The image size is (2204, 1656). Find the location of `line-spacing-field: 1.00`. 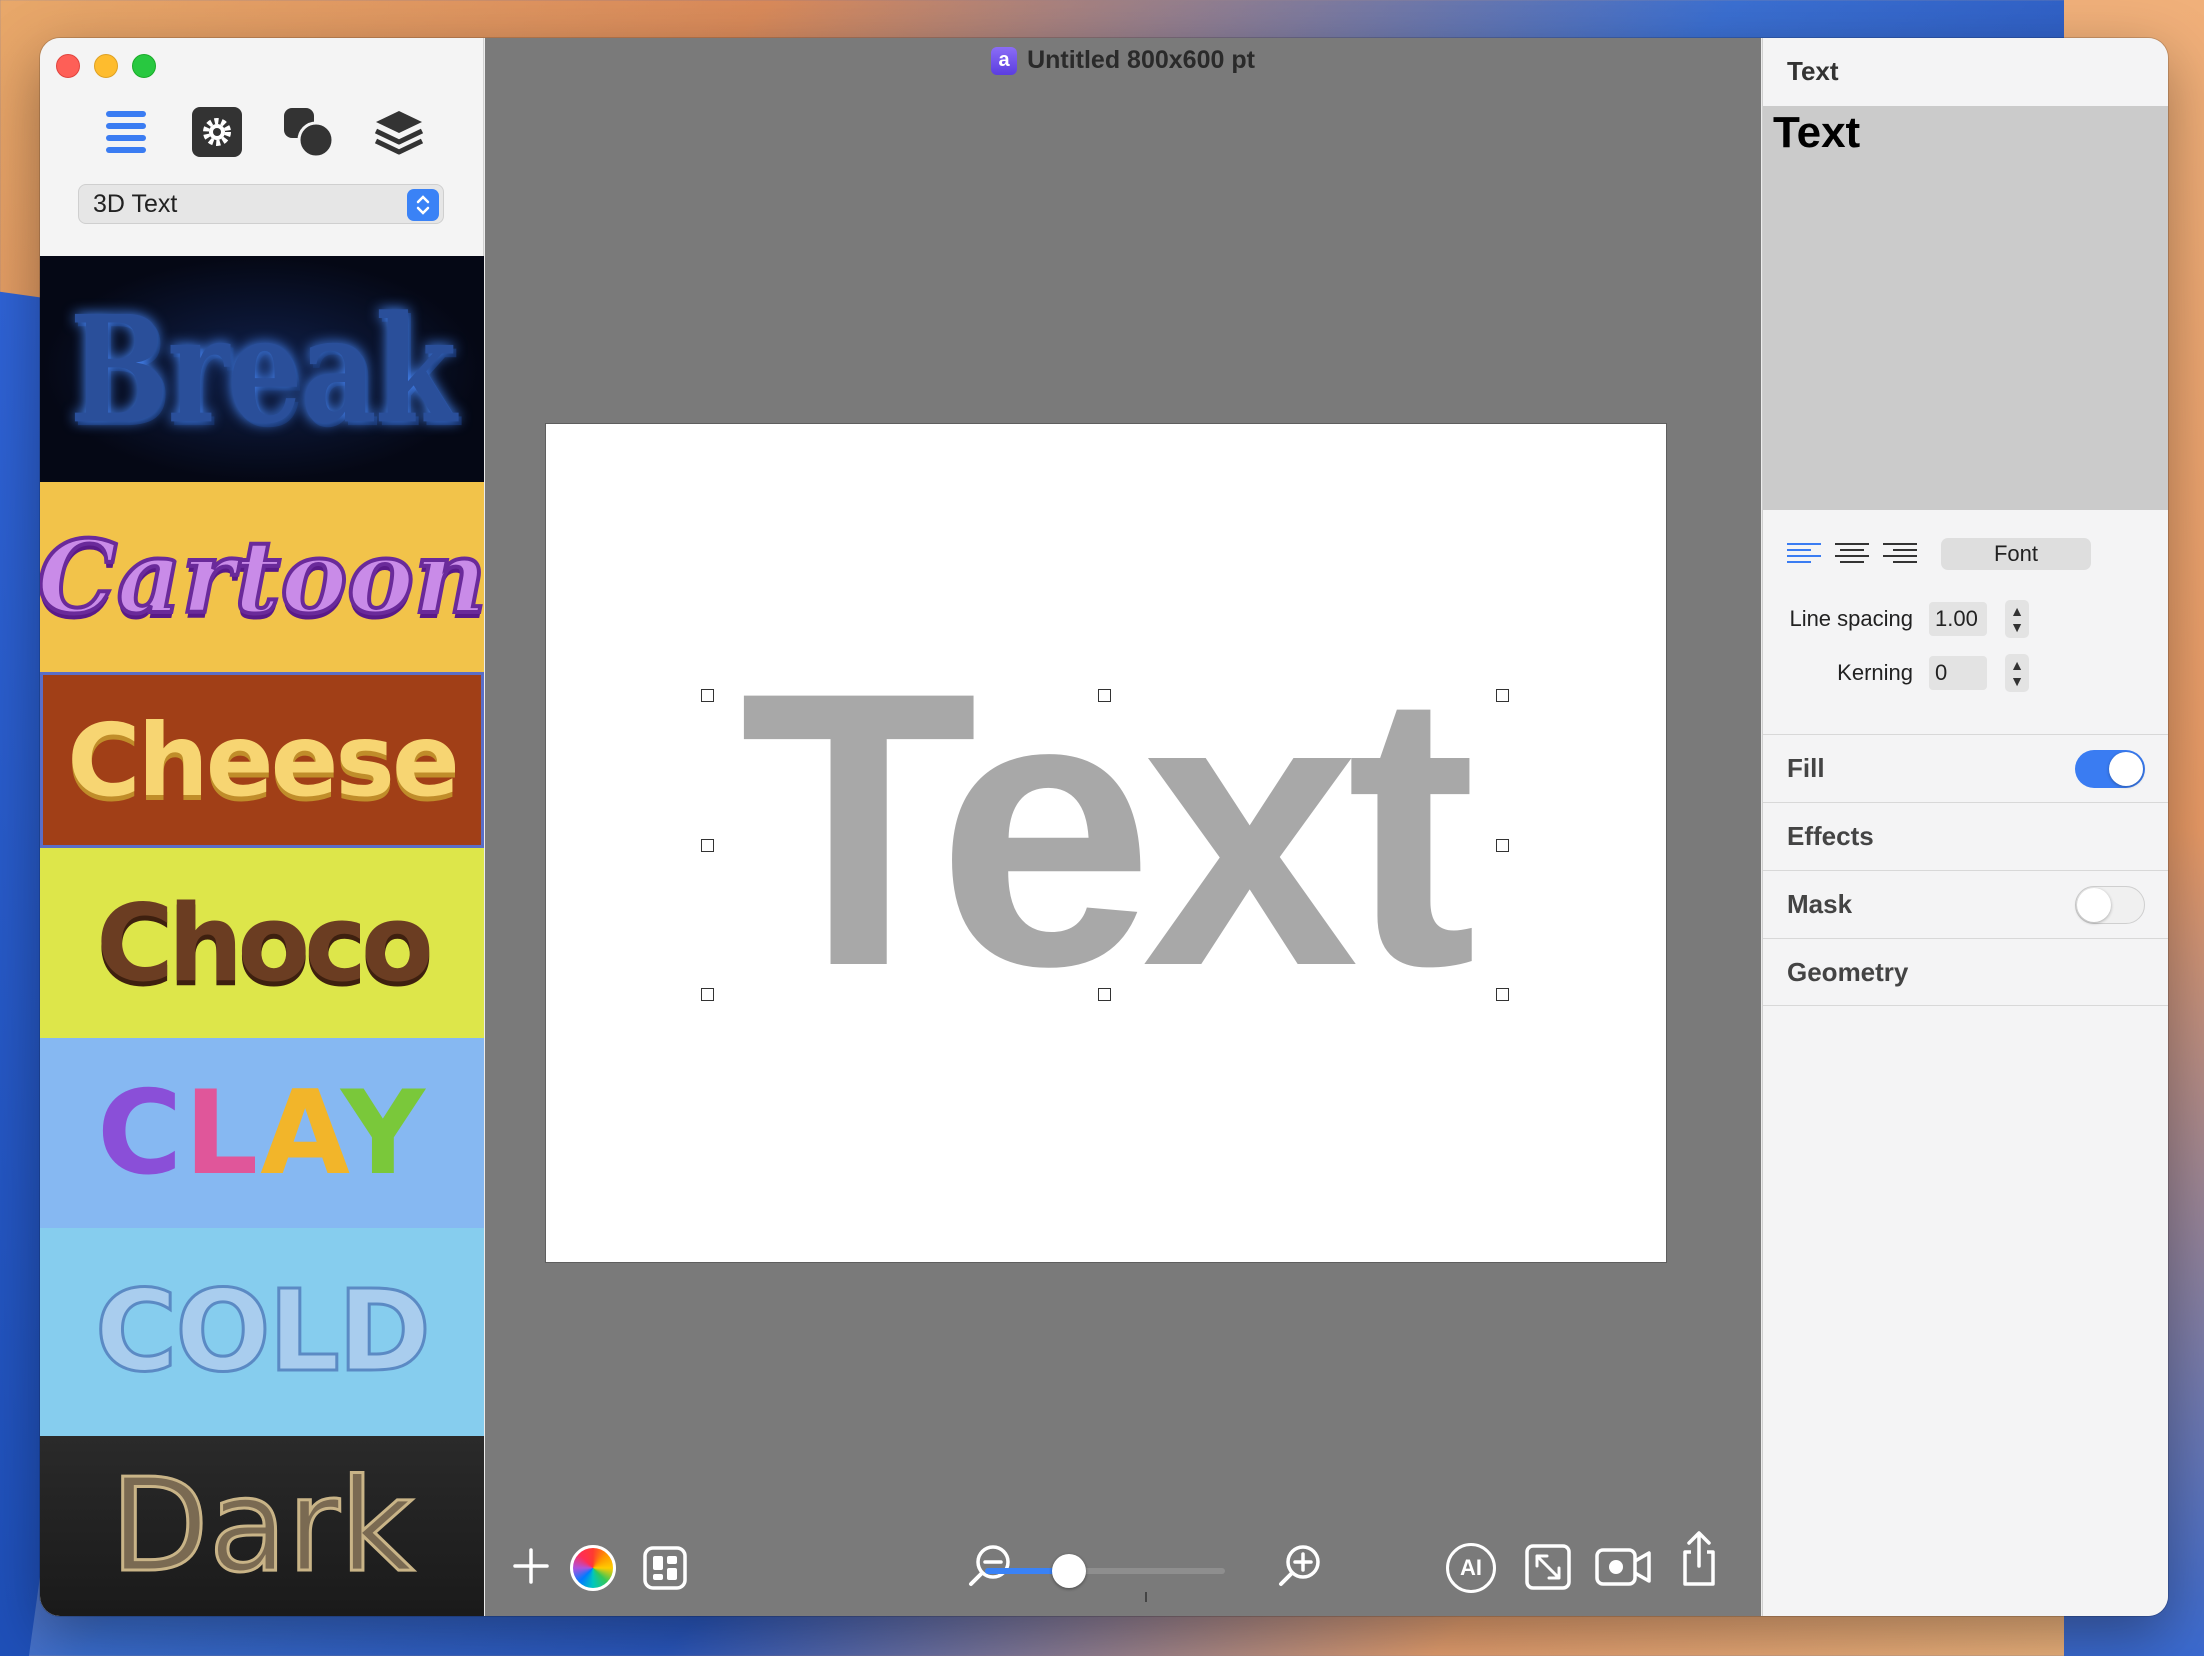

line-spacing-field: 1.00 is located at coordinates (1958, 619).